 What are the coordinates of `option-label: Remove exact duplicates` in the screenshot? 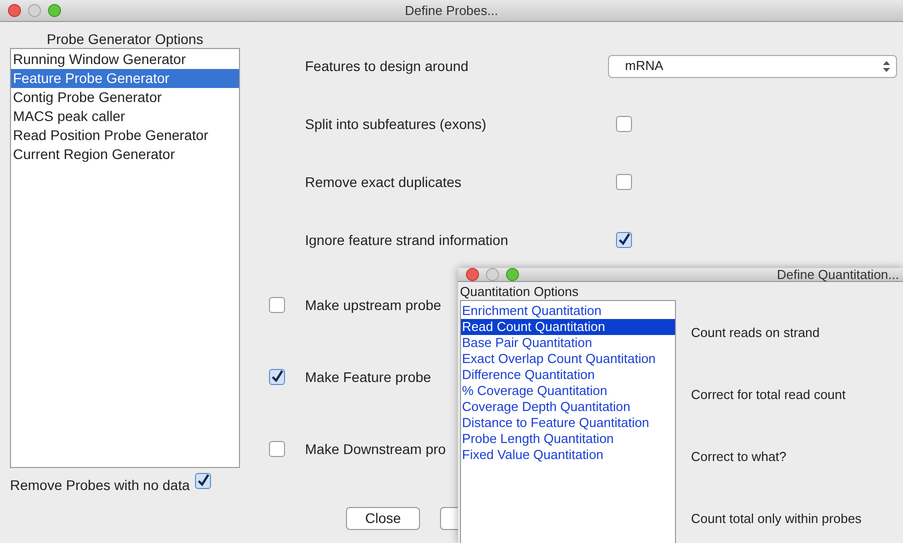 It's located at (383, 182).